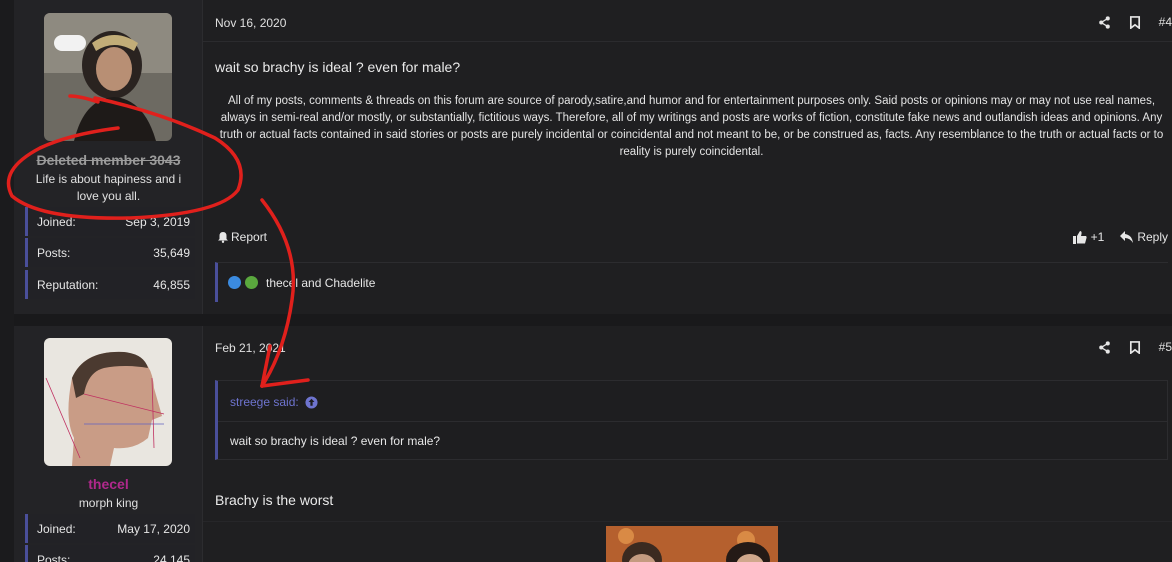 The width and height of the screenshot is (1172, 562). I want to click on stat-label: Reputation:, so click(68, 285).